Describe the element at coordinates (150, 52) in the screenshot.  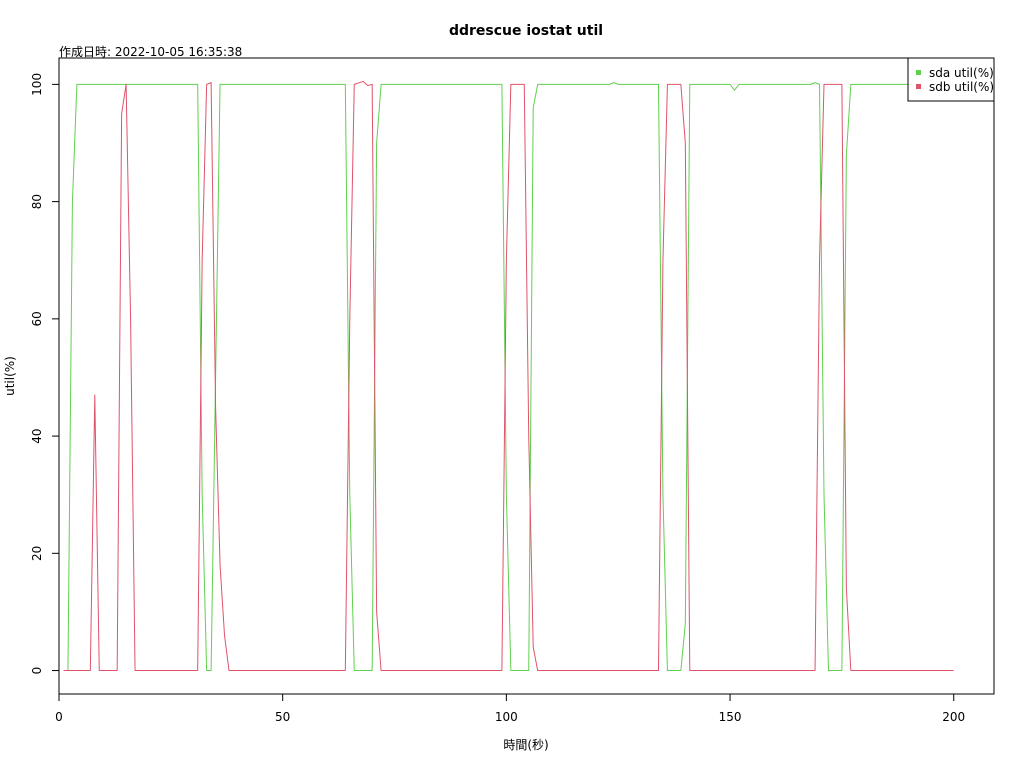
I see `chart-subtitle: 作成日時: 2022-10-05 16:35:38` at that location.